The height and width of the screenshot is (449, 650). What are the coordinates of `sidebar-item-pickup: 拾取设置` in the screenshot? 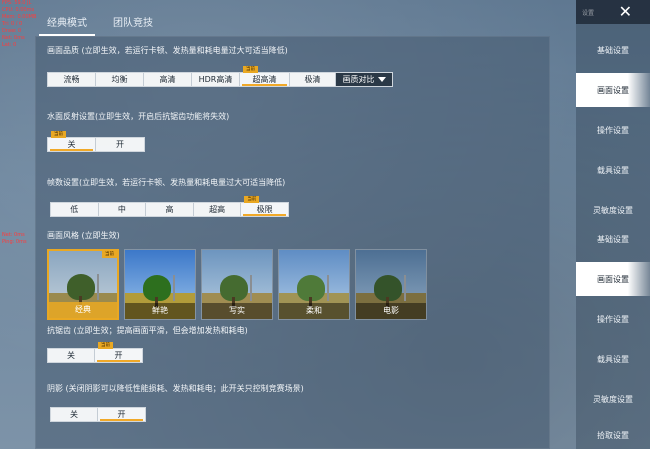 It's located at (613, 435).